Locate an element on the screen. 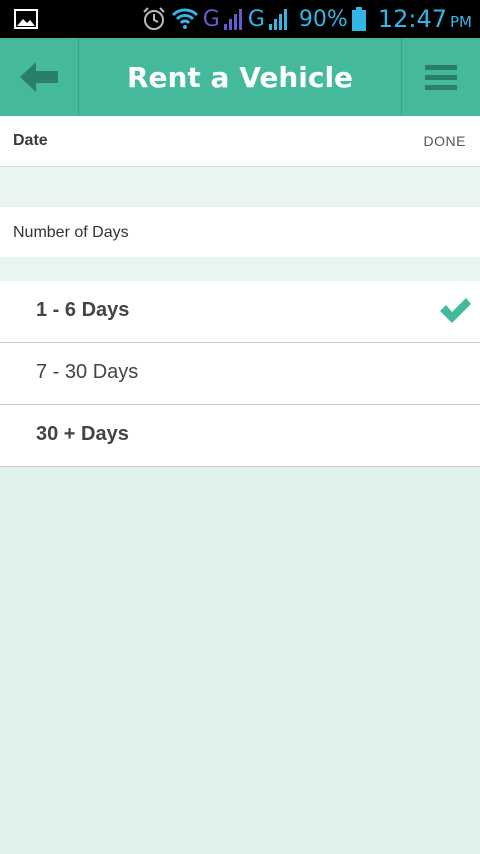 The image size is (480, 854). number-of-days-row: Number of Days is located at coordinates (240, 232).